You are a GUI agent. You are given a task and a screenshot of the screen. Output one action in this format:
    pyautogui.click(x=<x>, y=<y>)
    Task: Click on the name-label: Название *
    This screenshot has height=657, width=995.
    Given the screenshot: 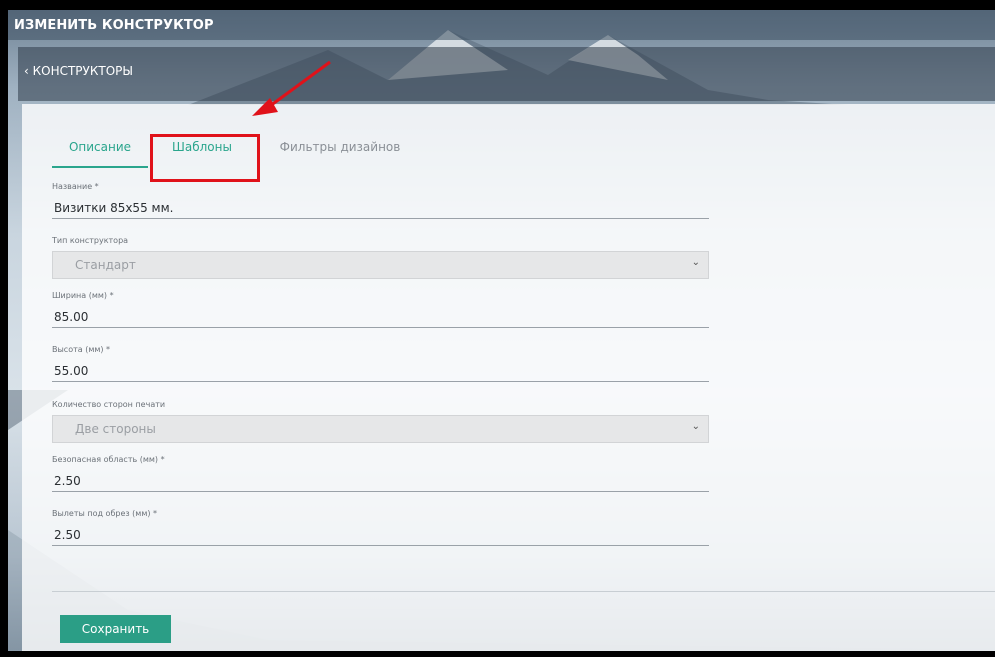 What is the action you would take?
    pyautogui.click(x=75, y=186)
    